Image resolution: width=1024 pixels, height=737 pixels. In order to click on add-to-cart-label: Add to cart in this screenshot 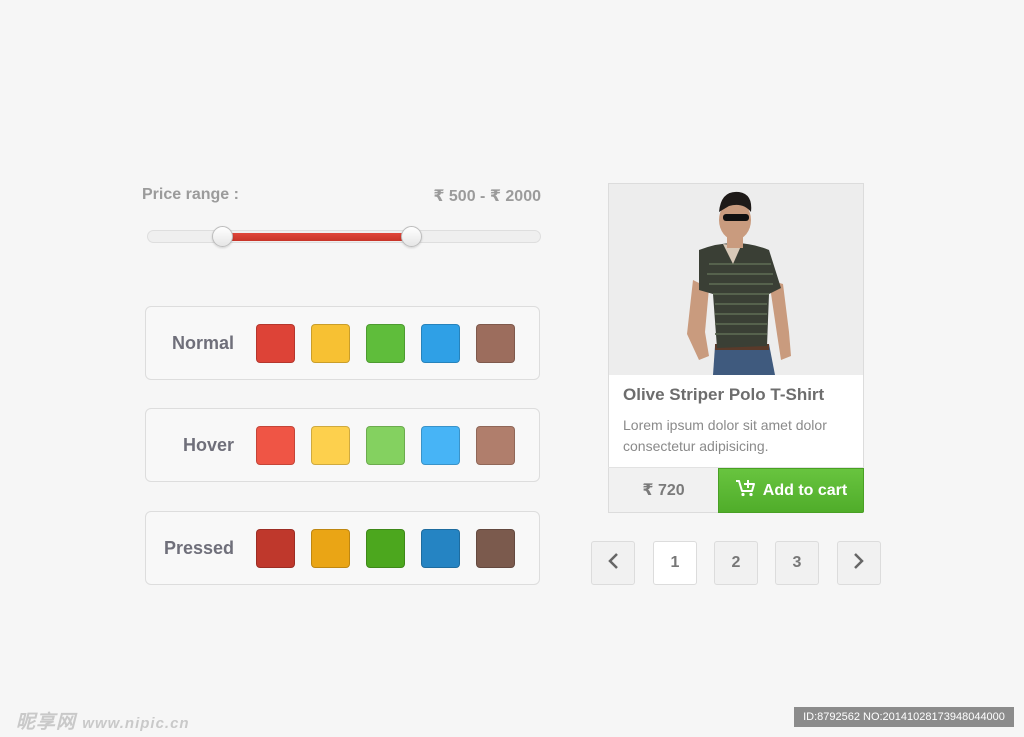, I will do `click(805, 490)`.